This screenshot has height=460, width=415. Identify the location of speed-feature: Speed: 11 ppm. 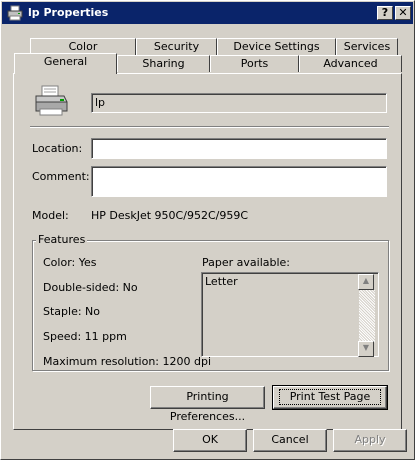
(85, 336).